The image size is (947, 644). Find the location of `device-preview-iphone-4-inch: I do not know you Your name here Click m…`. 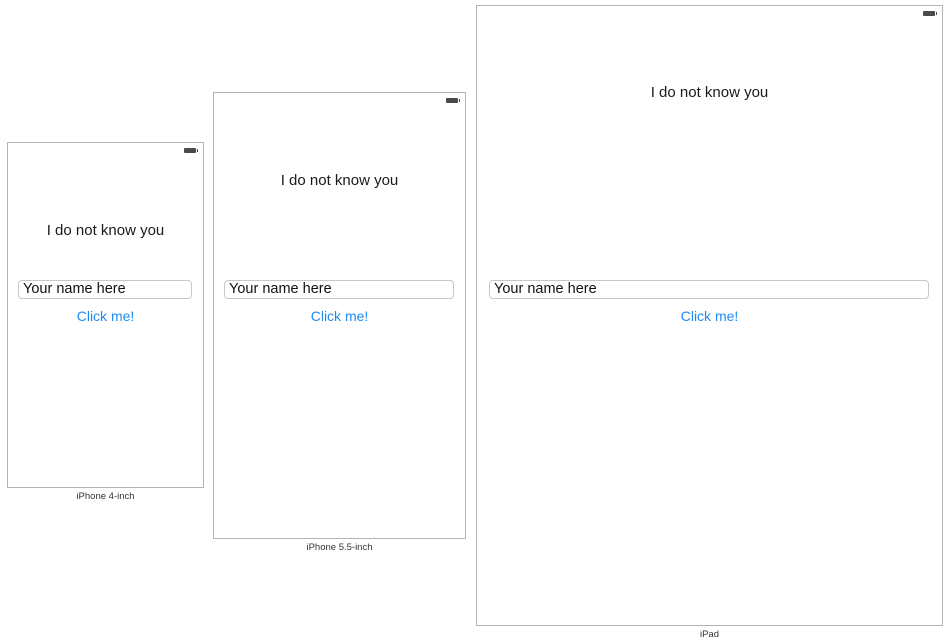

device-preview-iphone-4-inch: I do not know you Your name here Click m… is located at coordinates (105, 315).